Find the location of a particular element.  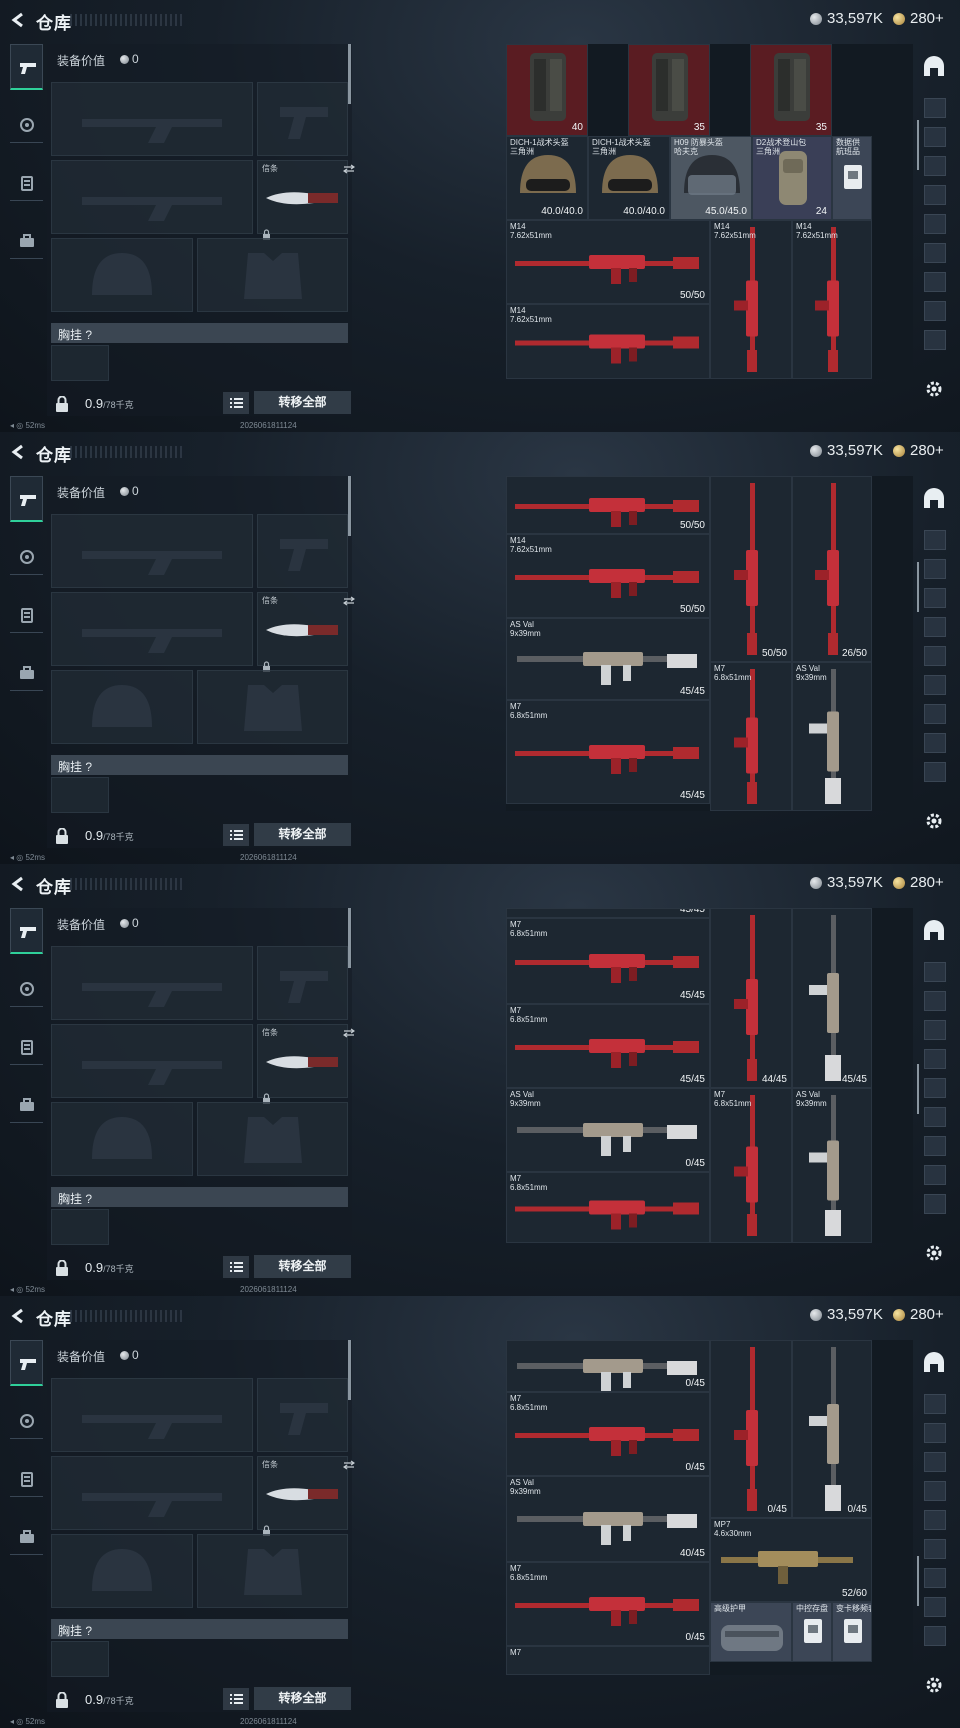

stash-item: 40 is located at coordinates (547, 90).